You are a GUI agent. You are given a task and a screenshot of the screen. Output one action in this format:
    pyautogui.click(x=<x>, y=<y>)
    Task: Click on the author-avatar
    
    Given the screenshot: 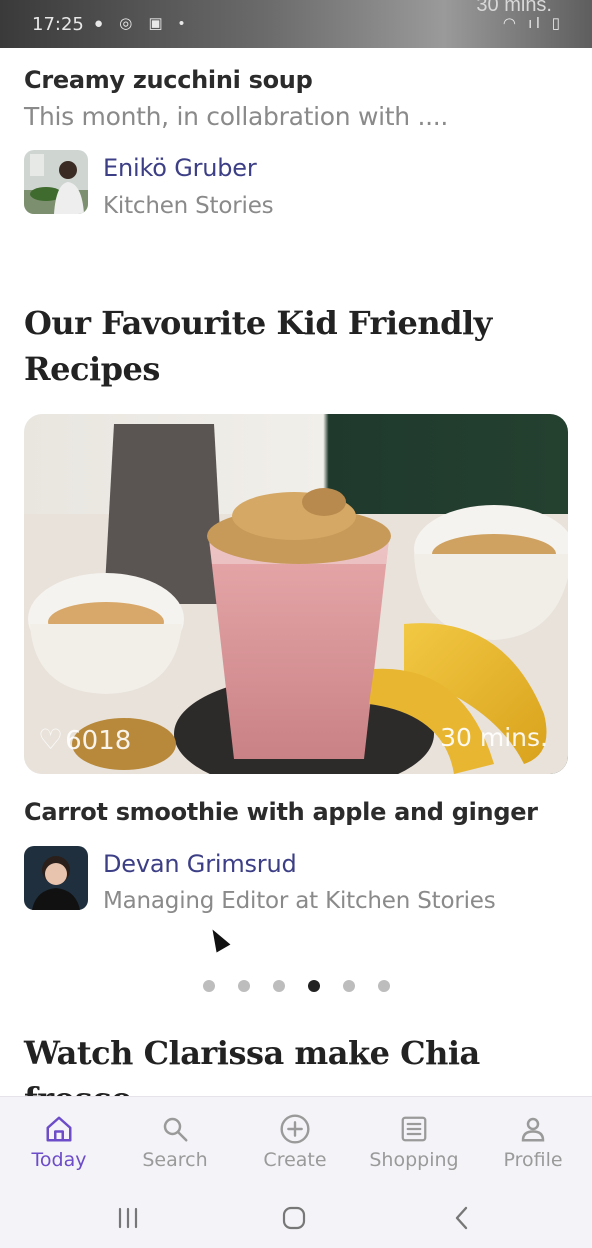 What is the action you would take?
    pyautogui.click(x=56, y=182)
    